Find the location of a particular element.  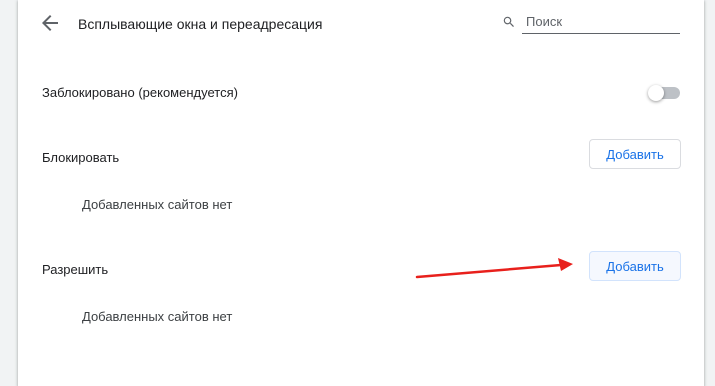

arrow-left-icon is located at coordinates (50, 23).